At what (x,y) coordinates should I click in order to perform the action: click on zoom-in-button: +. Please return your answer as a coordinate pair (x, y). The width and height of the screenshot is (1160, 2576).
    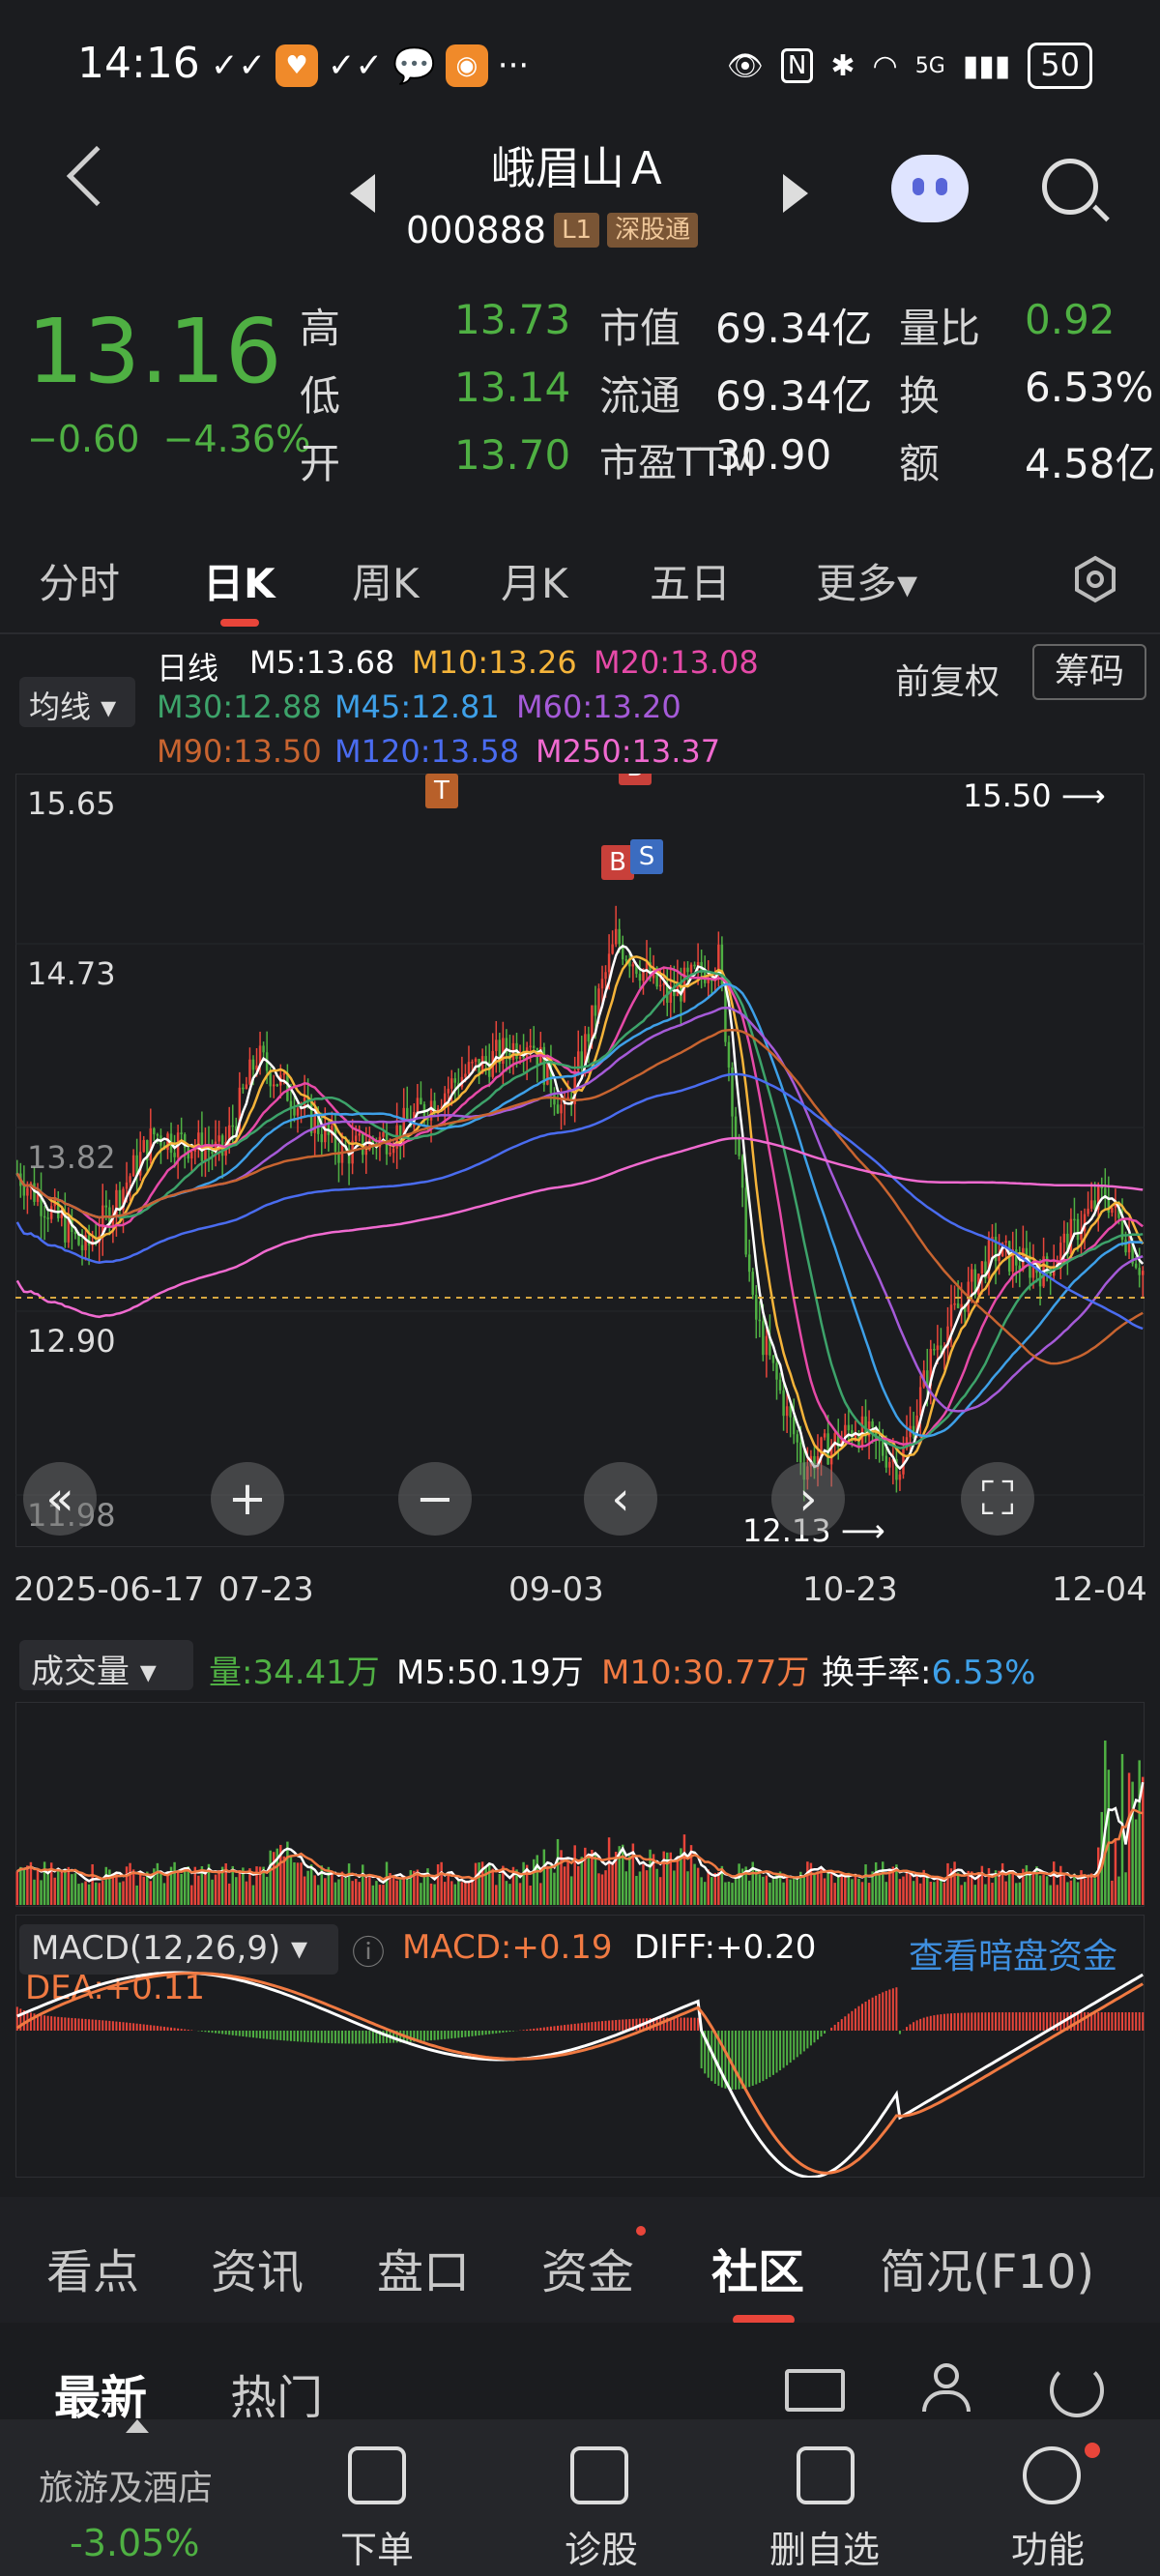
    Looking at the image, I should click on (247, 1499).